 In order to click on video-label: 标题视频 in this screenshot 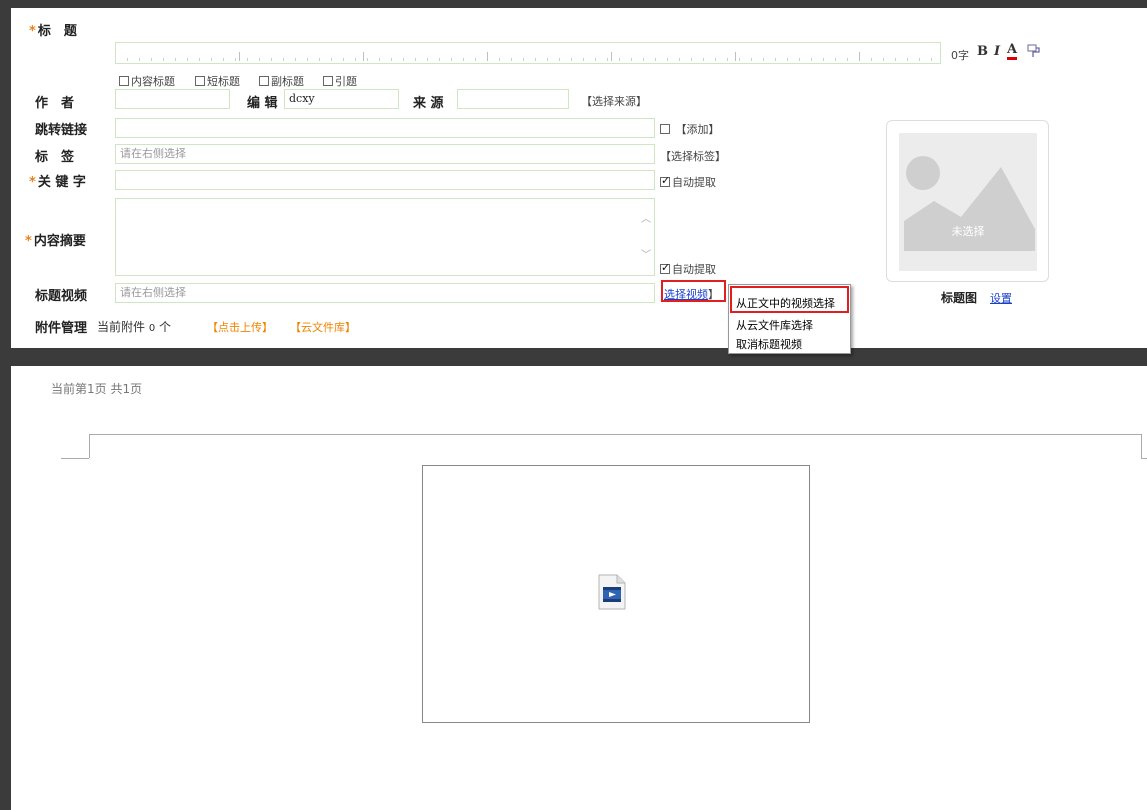, I will do `click(61, 296)`.